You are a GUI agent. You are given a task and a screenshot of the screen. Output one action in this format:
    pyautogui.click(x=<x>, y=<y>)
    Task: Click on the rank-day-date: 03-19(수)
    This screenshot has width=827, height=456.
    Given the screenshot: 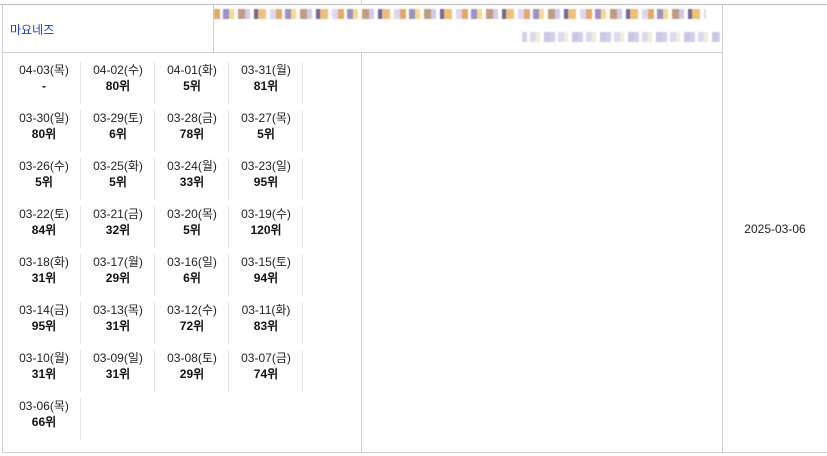 What is the action you would take?
    pyautogui.click(x=266, y=214)
    